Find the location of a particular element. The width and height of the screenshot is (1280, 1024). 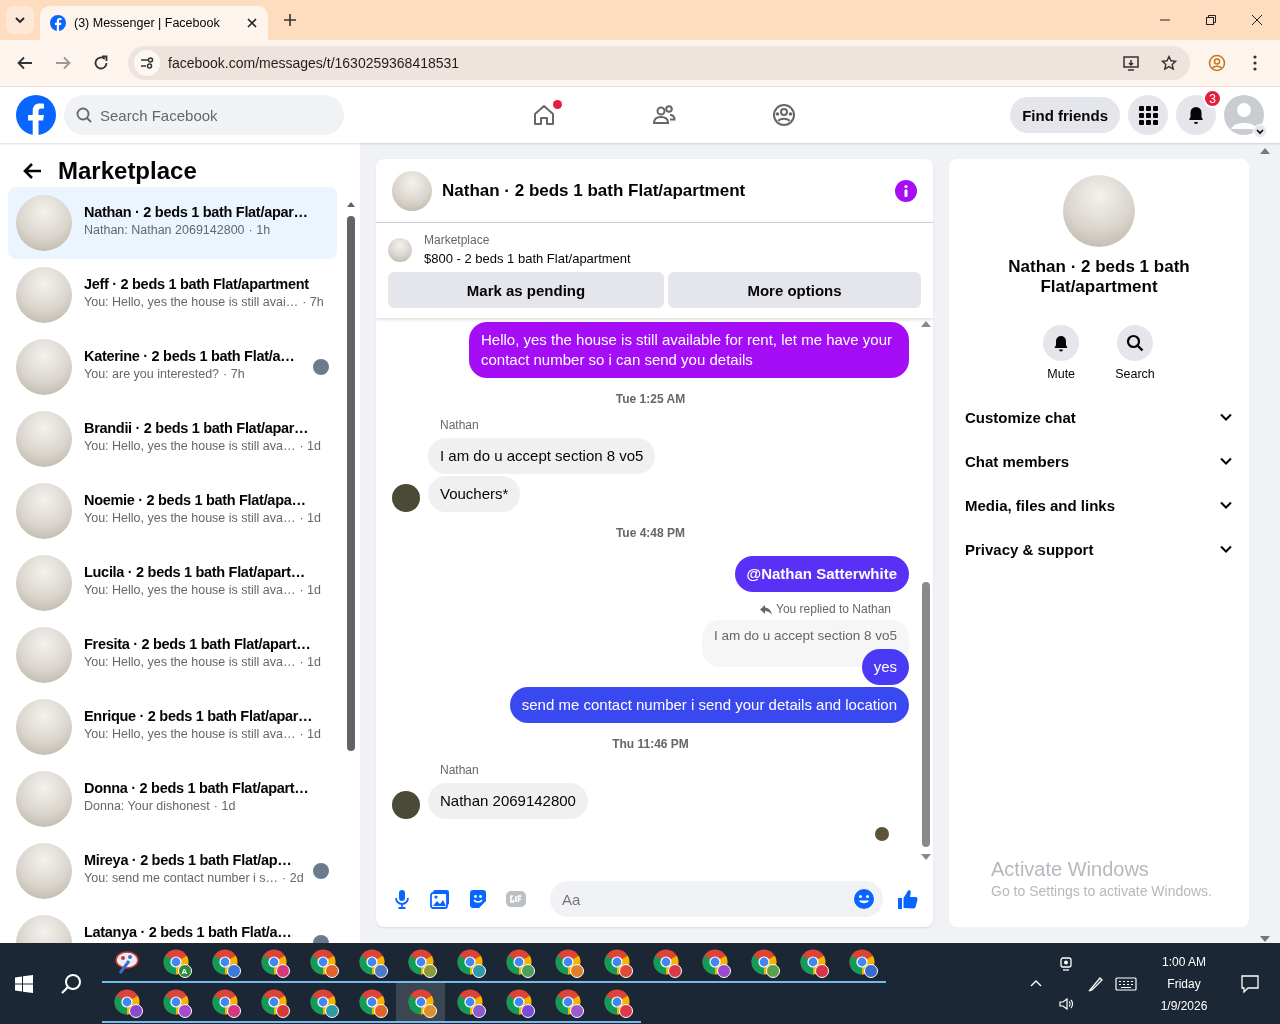

keyboard-icon is located at coordinates (1126, 983).